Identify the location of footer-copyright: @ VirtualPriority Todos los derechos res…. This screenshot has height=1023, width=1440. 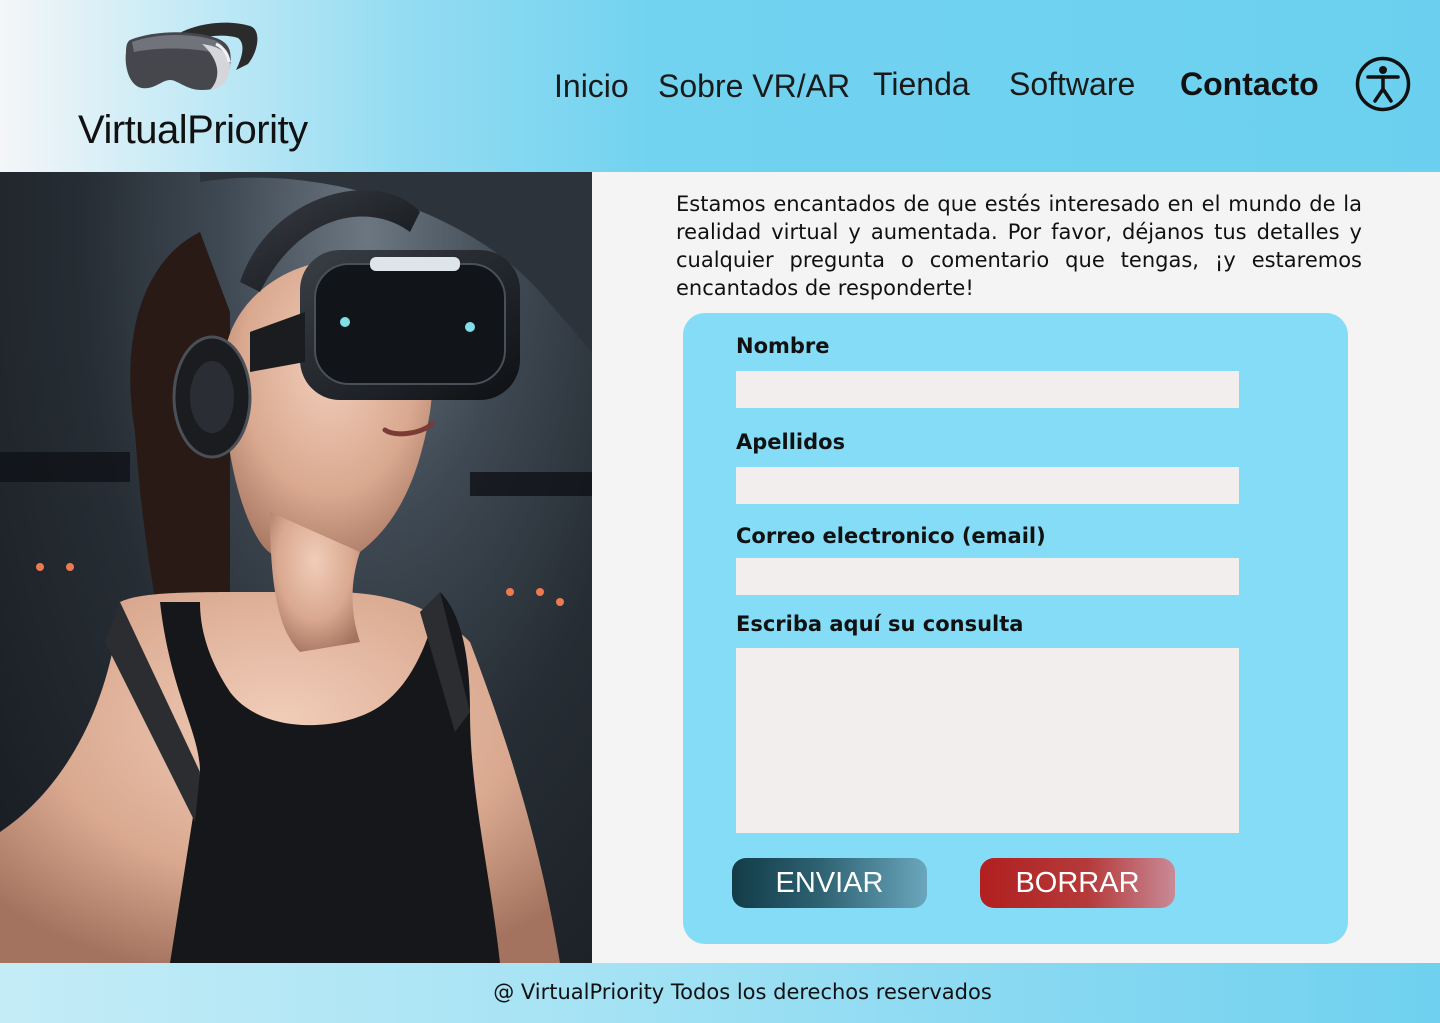
(742, 992).